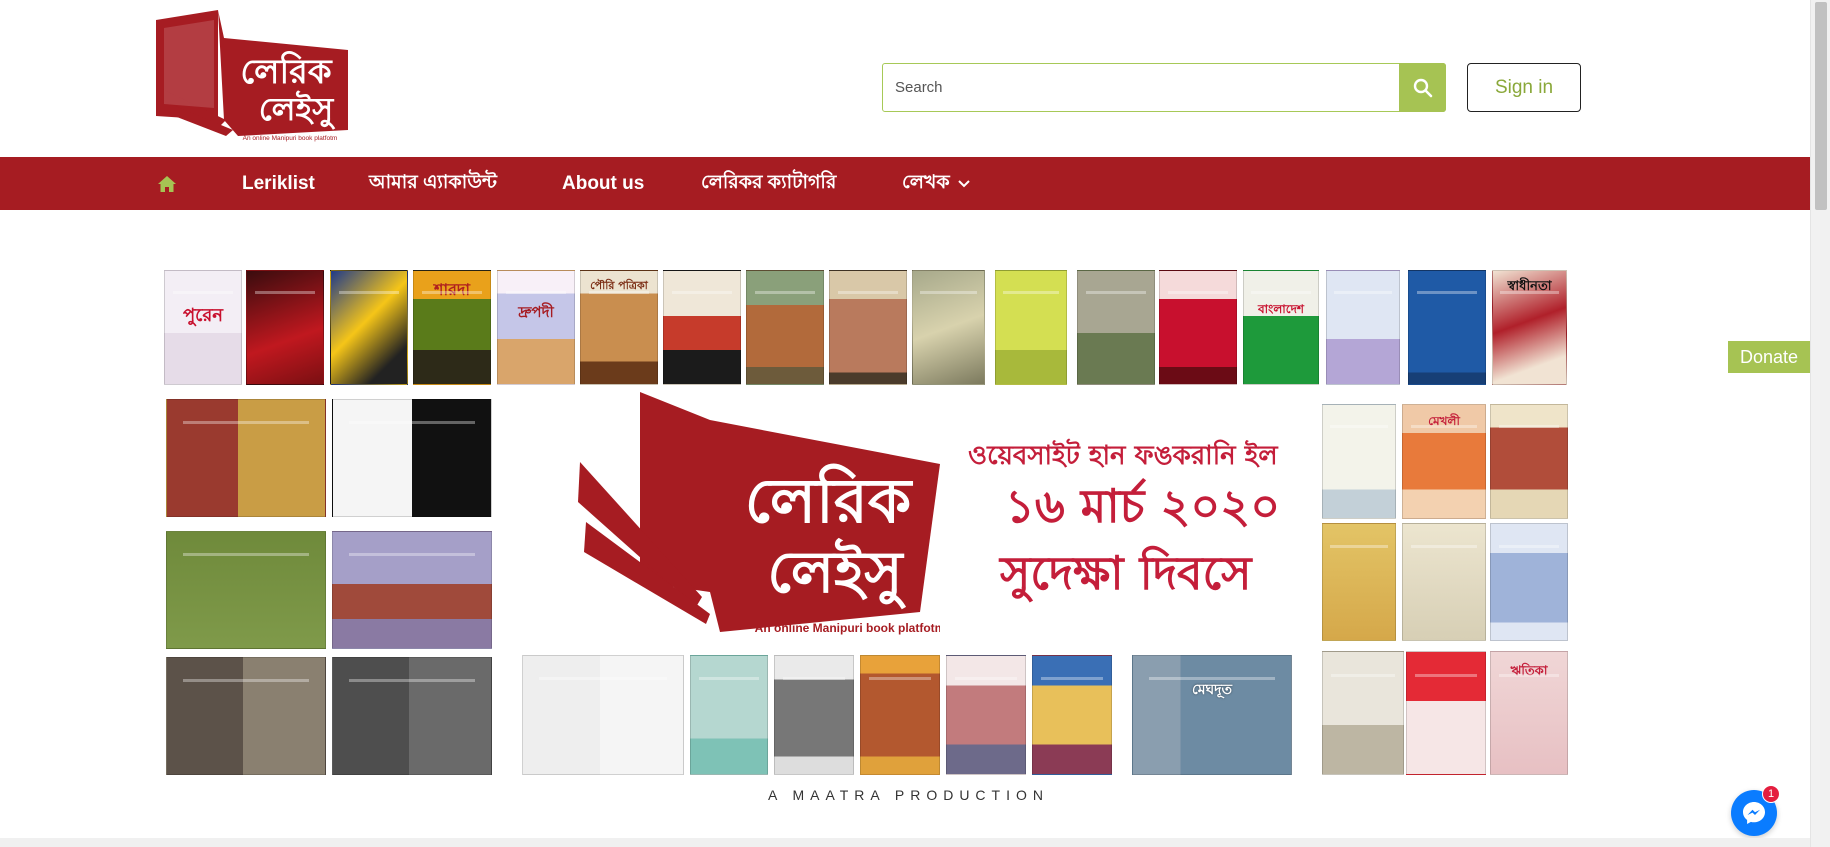 This screenshot has height=847, width=1830. Describe the element at coordinates (1143, 506) in the screenshot. I see `launch-date: ১৬ মার্চ ২০২০` at that location.